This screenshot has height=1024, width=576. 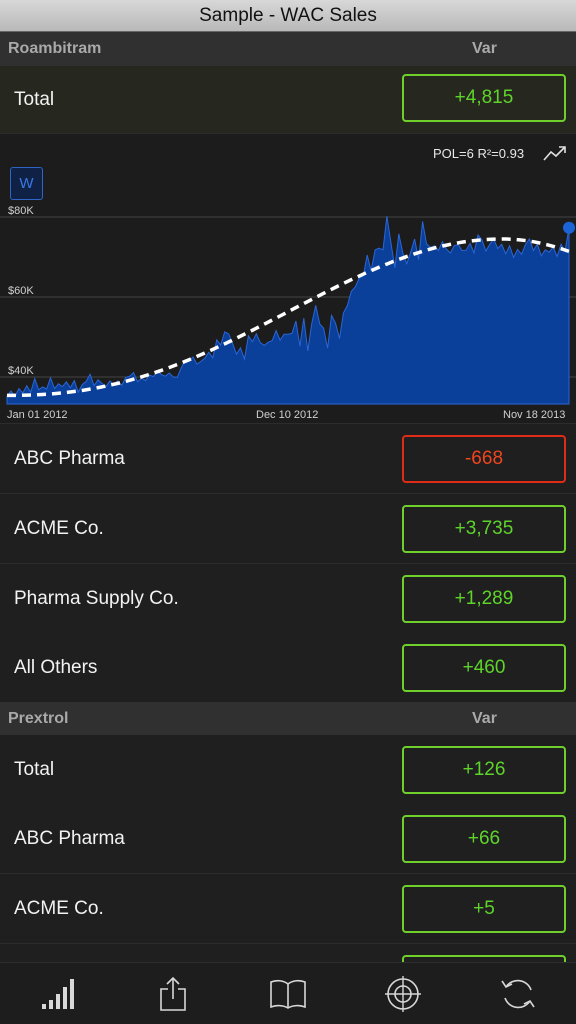 What do you see at coordinates (555, 153) in the screenshot?
I see `trend-line-icon` at bounding box center [555, 153].